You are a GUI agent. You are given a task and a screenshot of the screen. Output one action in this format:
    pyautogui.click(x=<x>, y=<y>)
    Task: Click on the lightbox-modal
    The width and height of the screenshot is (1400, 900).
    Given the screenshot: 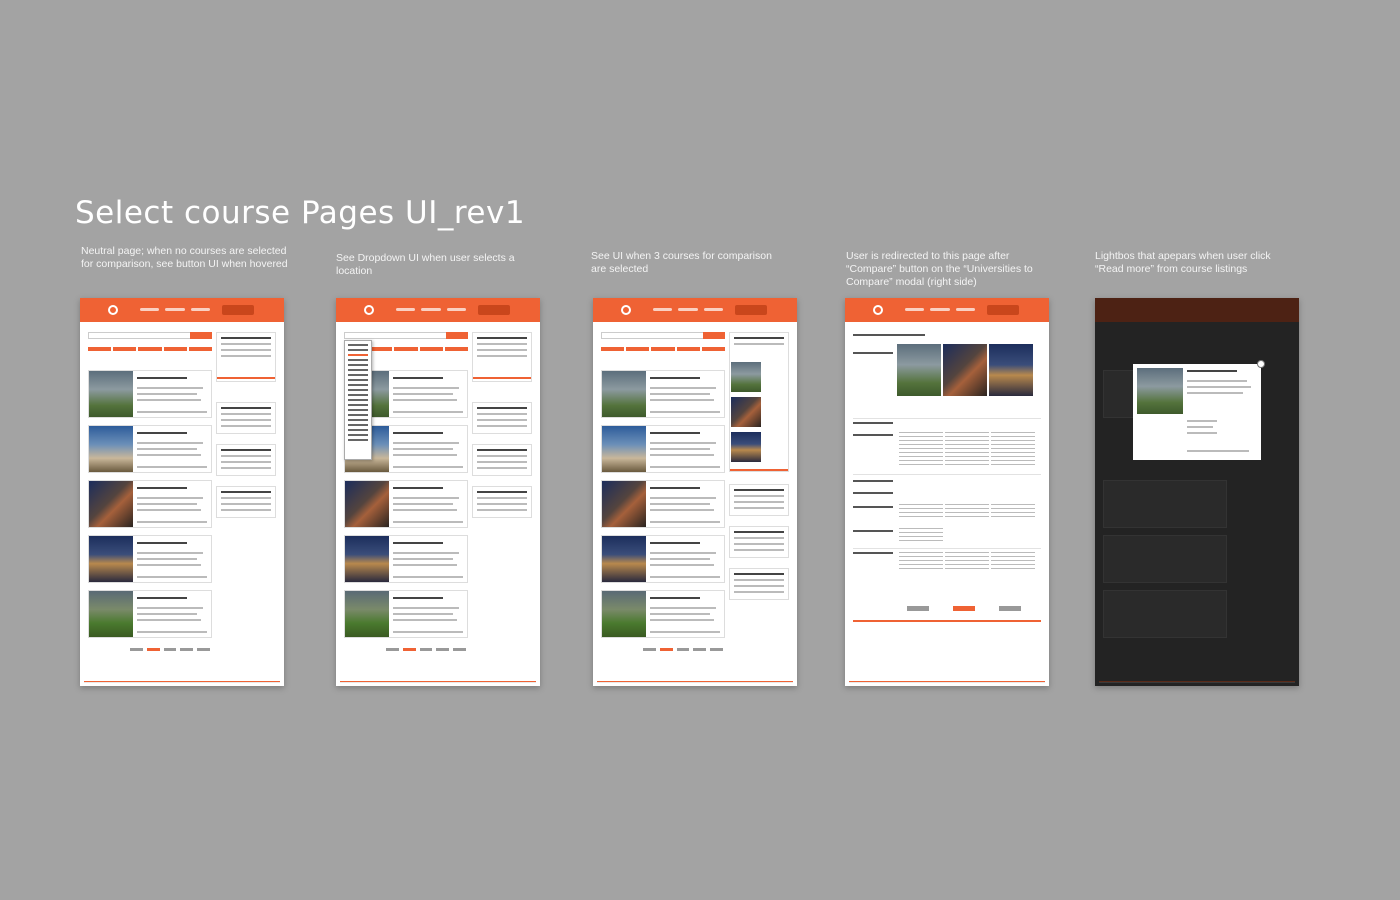 What is the action you would take?
    pyautogui.click(x=1199, y=410)
    